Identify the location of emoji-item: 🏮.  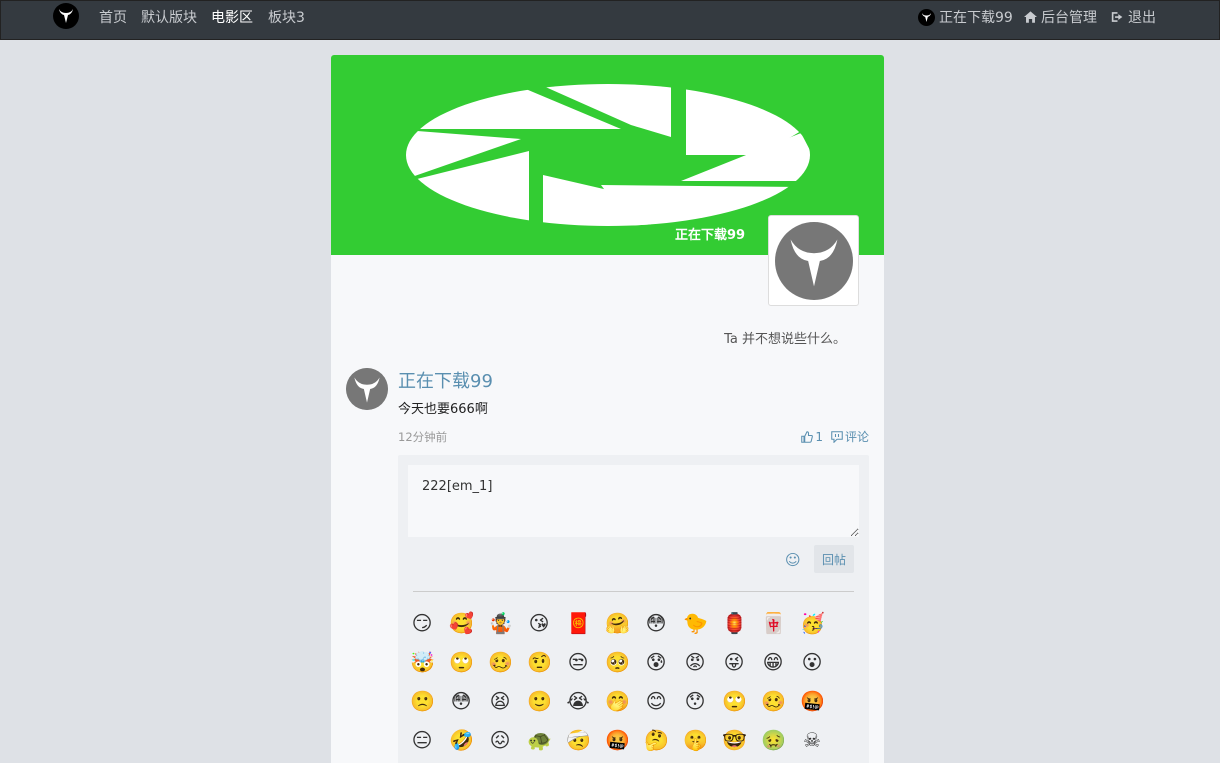
(734, 623).